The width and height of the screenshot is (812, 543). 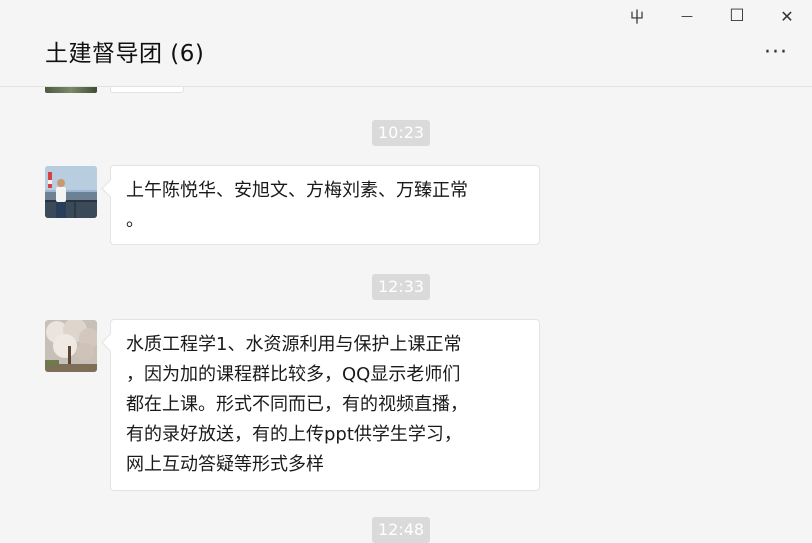 I want to click on pin-icon: ⼬, so click(x=637, y=16).